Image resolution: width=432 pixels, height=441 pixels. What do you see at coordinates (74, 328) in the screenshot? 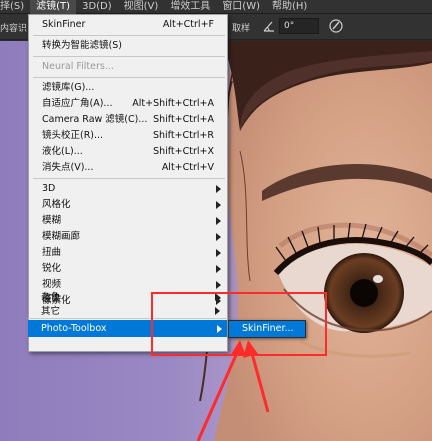
I see `menu-item-label: Photo-Toolbox` at bounding box center [74, 328].